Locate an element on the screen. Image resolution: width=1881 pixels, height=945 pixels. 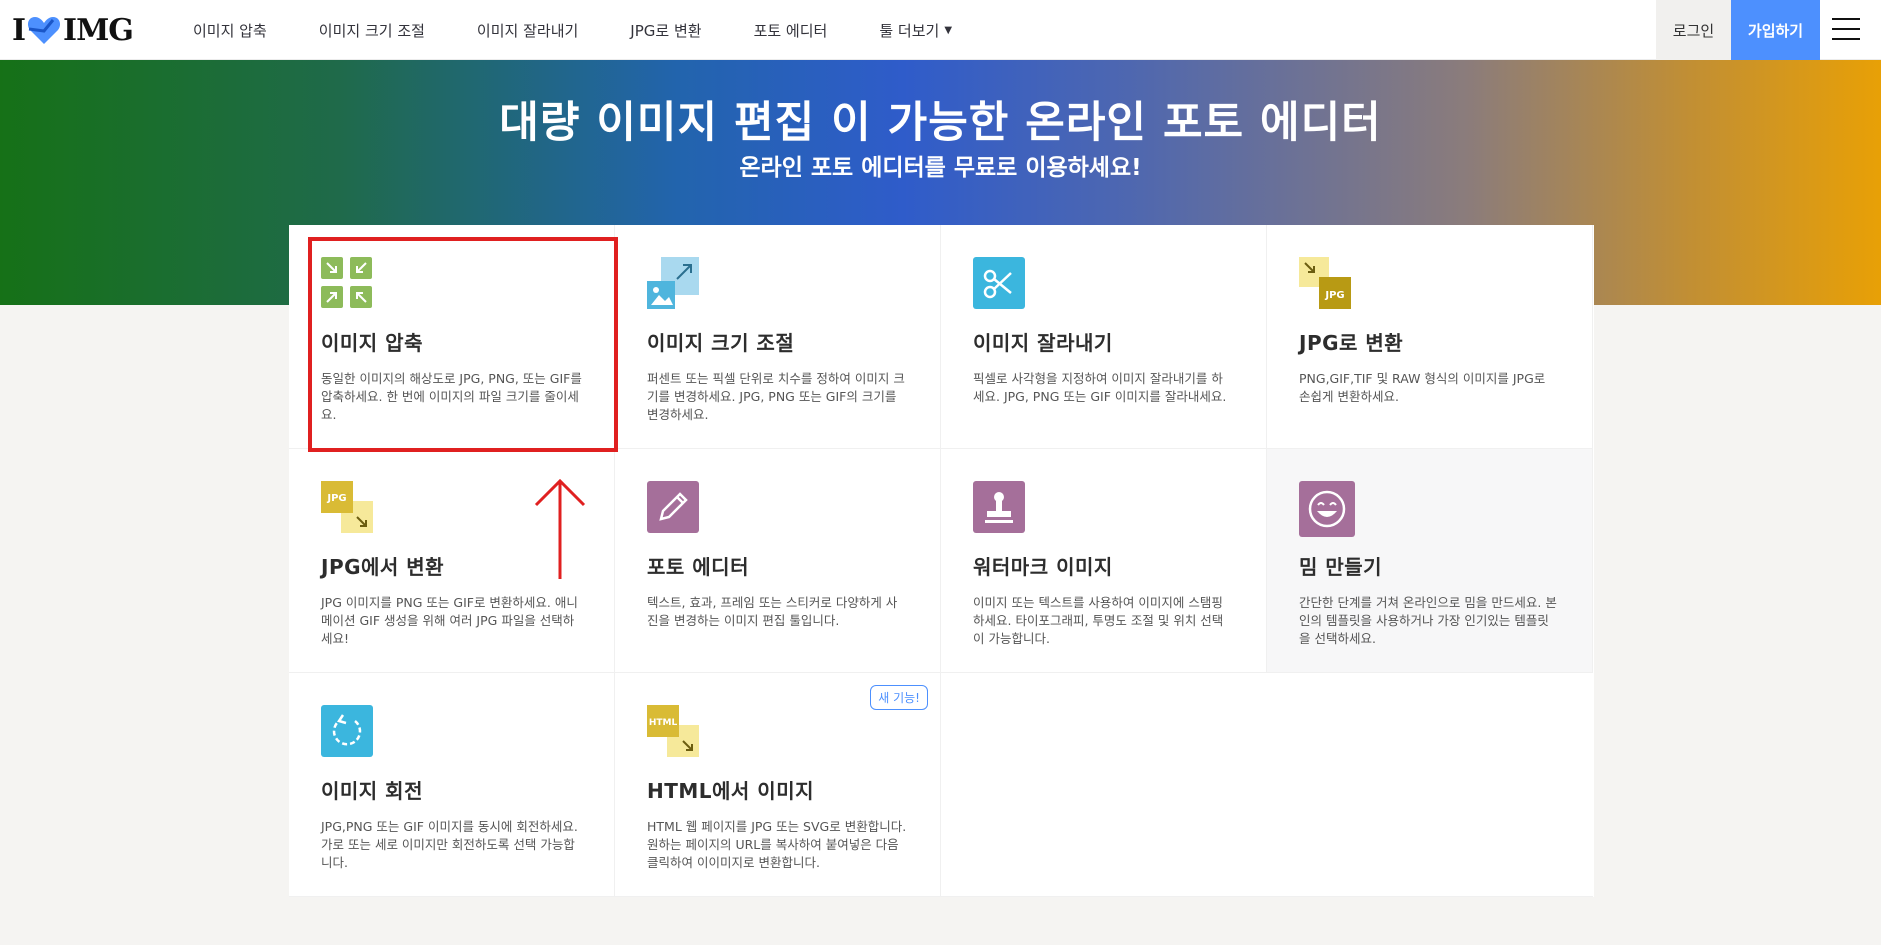
nav-item-more-tools: 툴 더보기 ▼ is located at coordinates (915, 30).